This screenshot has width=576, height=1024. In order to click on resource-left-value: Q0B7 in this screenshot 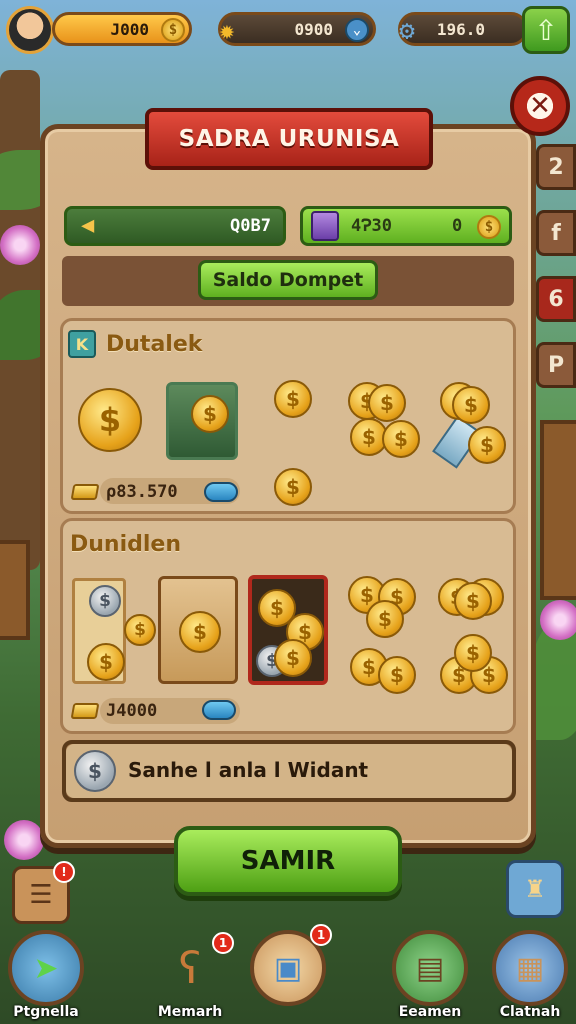, I will do `click(250, 226)`.